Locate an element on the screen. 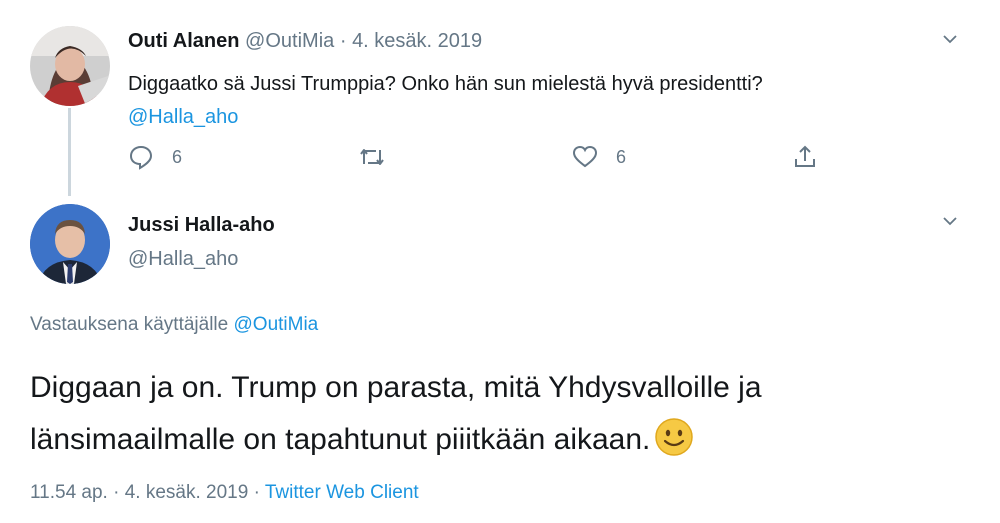 This screenshot has width=1000, height=523. tweet-actions: 6 6 is located at coordinates (478, 159).